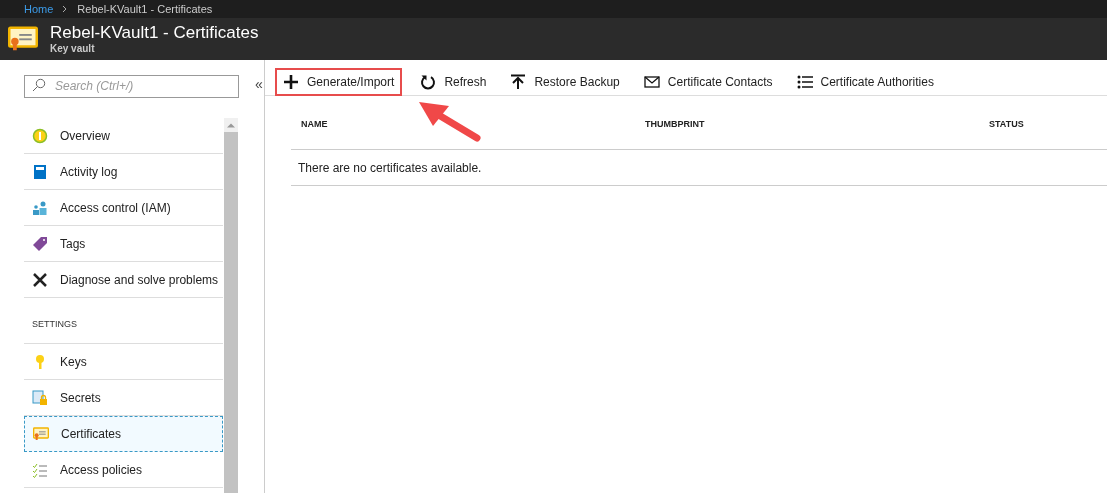  What do you see at coordinates (40, 171) in the screenshot?
I see `book-icon` at bounding box center [40, 171].